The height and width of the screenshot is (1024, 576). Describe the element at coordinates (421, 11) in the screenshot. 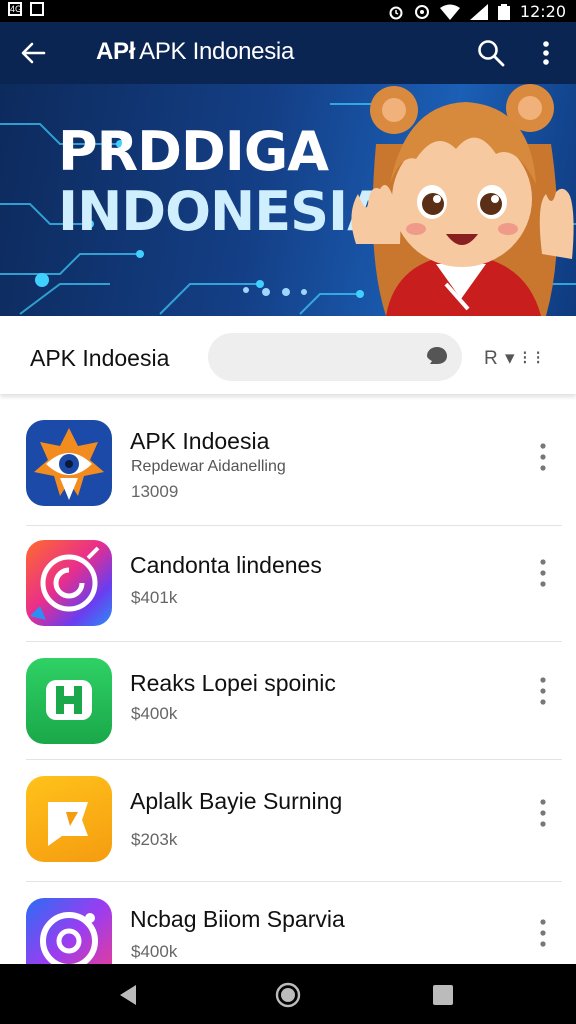

I see `do-not-disturb-icon` at that location.